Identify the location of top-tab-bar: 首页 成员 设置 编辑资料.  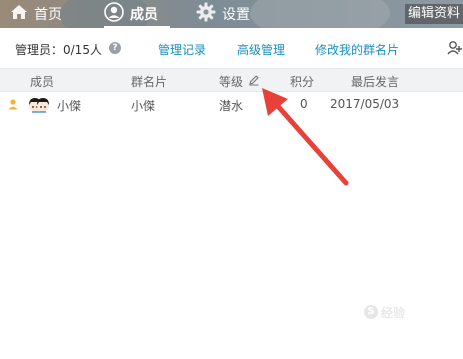
(231, 14).